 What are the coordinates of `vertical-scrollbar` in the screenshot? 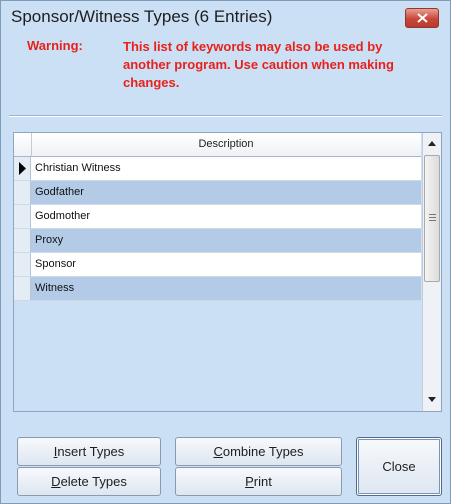 It's located at (431, 272).